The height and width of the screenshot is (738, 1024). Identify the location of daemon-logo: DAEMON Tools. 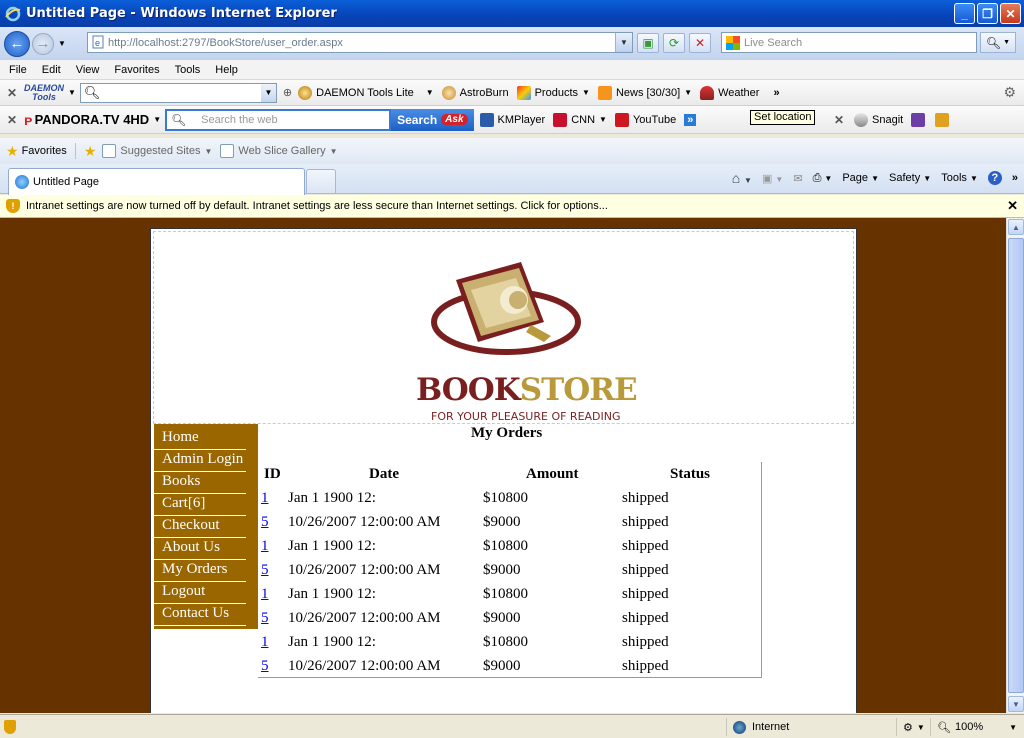
(44, 92).